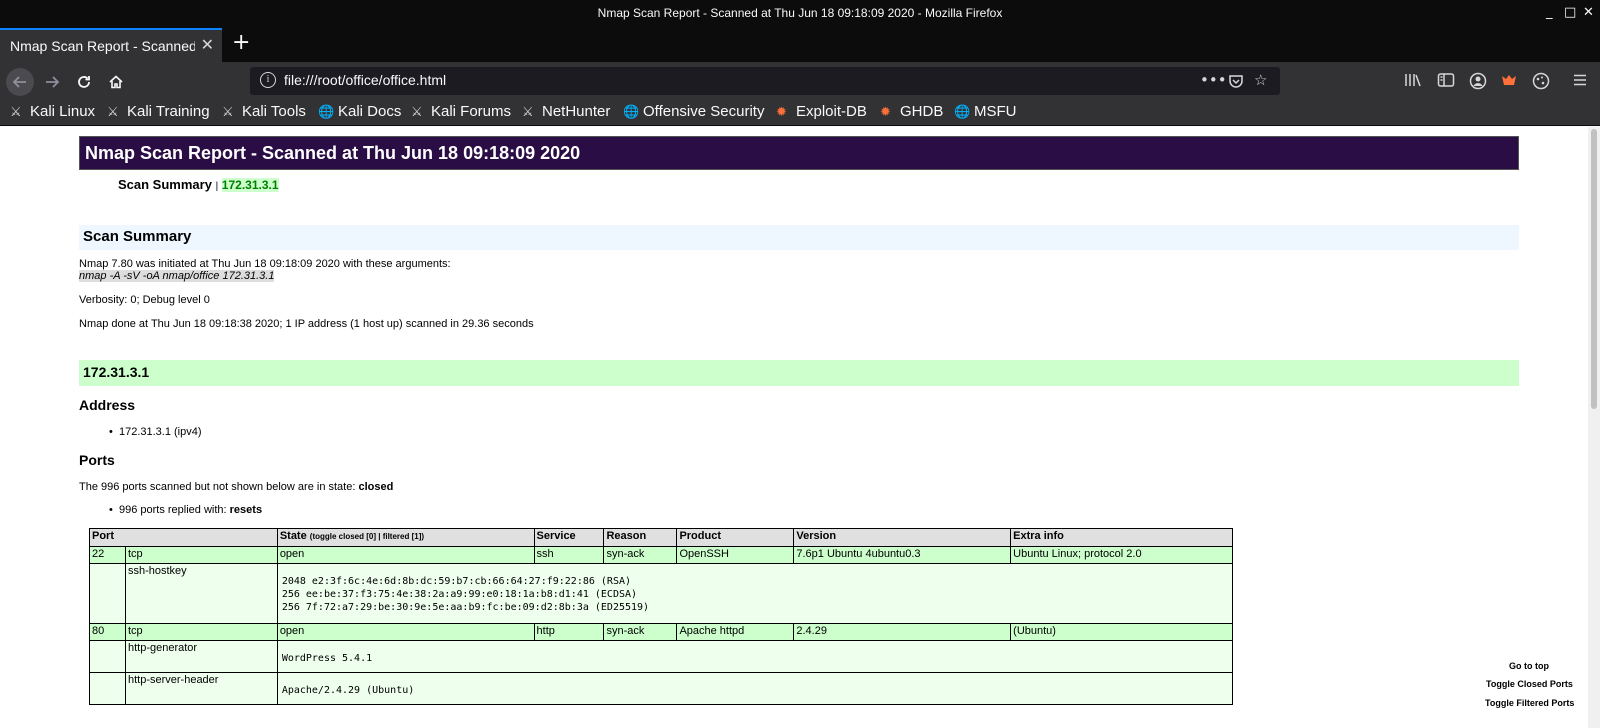 The image size is (1600, 728). I want to click on page-actions-icon: •••, so click(1213, 80).